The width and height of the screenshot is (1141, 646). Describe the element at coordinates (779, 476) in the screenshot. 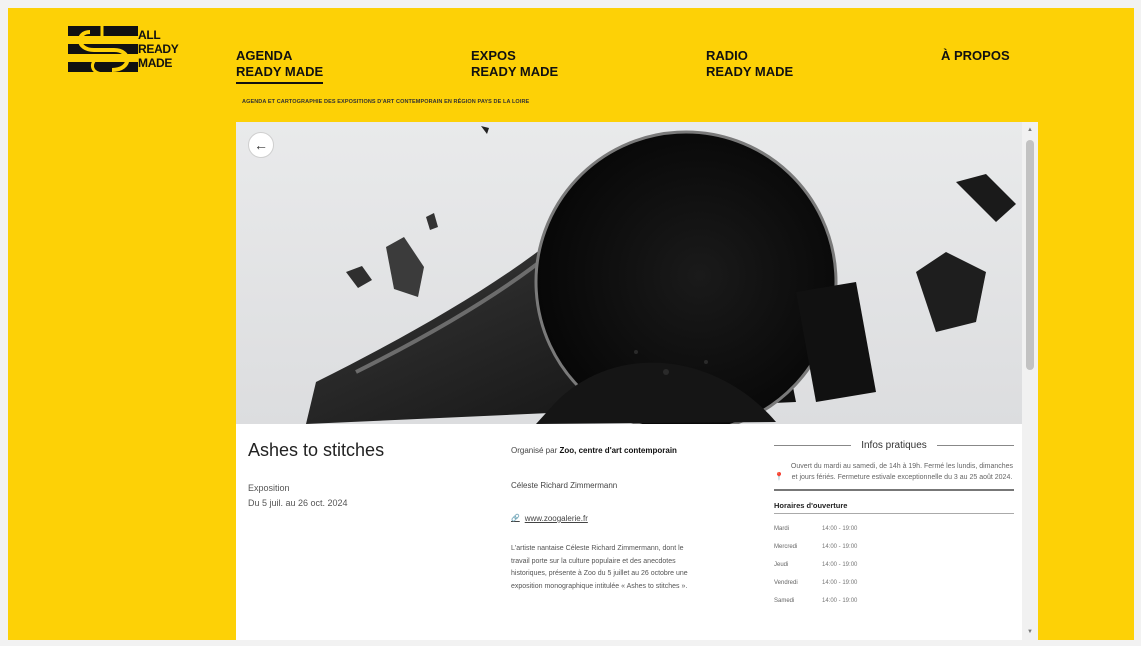

I see `location-pin-icon: 📍` at that location.